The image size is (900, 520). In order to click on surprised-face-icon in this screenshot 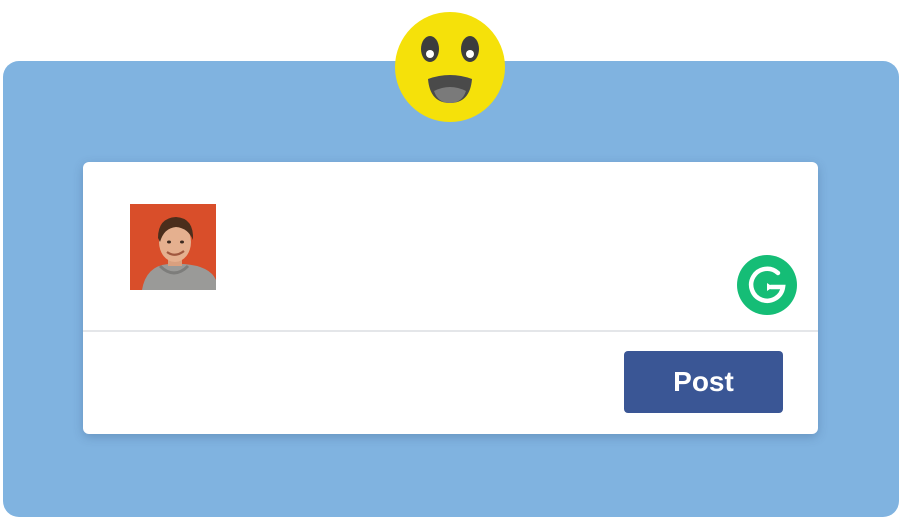, I will do `click(450, 67)`.